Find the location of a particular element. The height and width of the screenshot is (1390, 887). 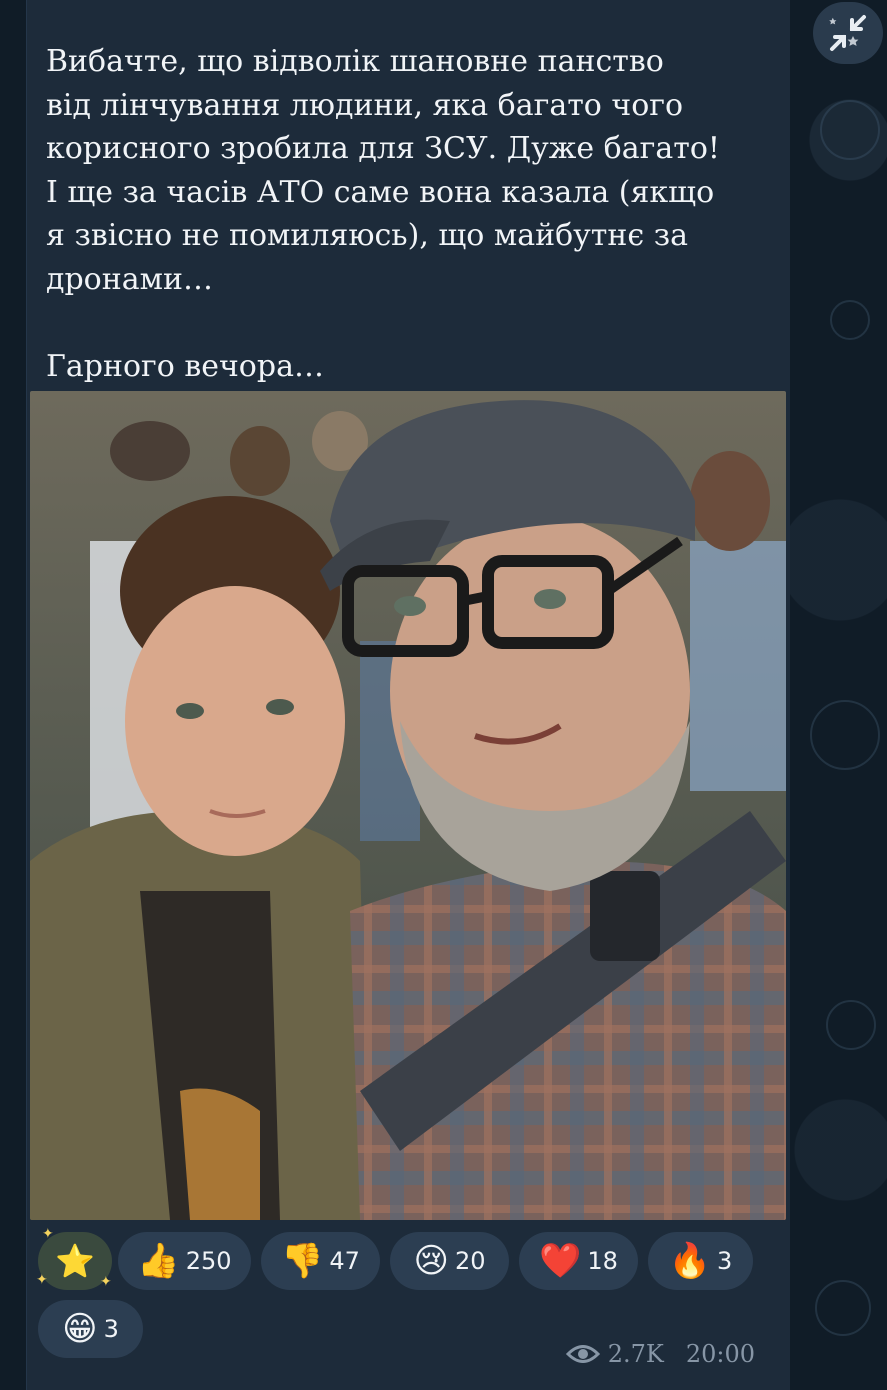

thumbs-up-icon: 👍 is located at coordinates (158, 1261).